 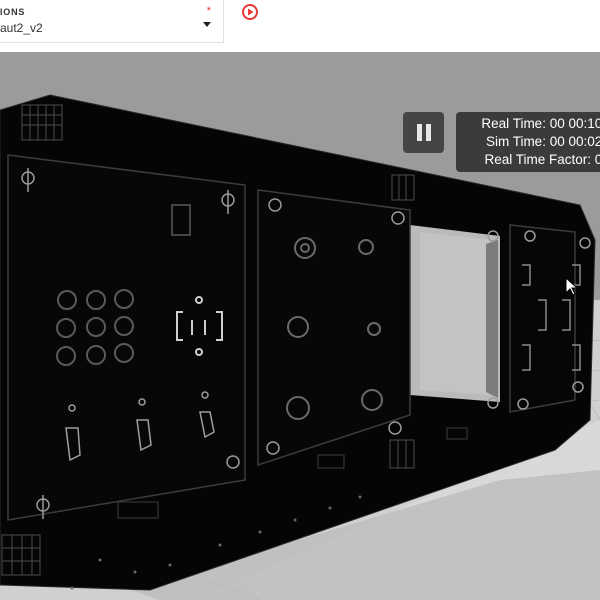 What do you see at coordinates (572, 286) in the screenshot?
I see `mouse-pointer-icon` at bounding box center [572, 286].